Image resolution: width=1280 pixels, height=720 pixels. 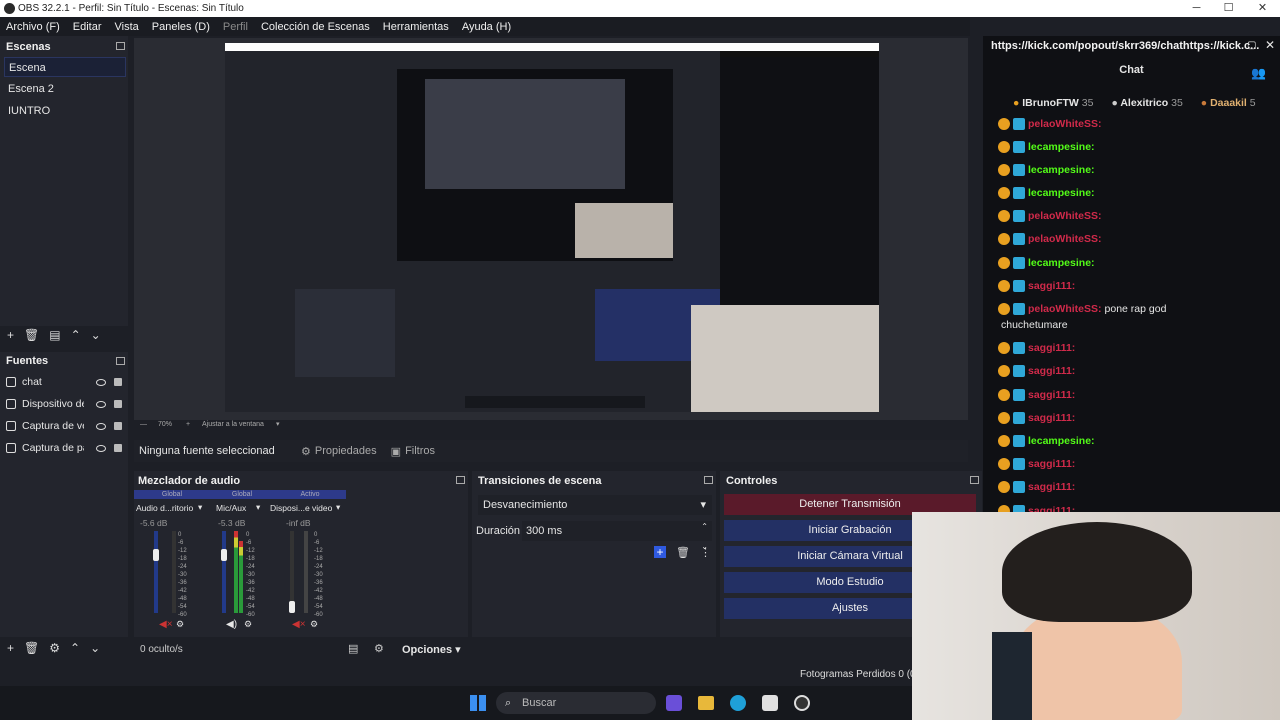 I want to click on windows-start-icon, so click(x=478, y=703).